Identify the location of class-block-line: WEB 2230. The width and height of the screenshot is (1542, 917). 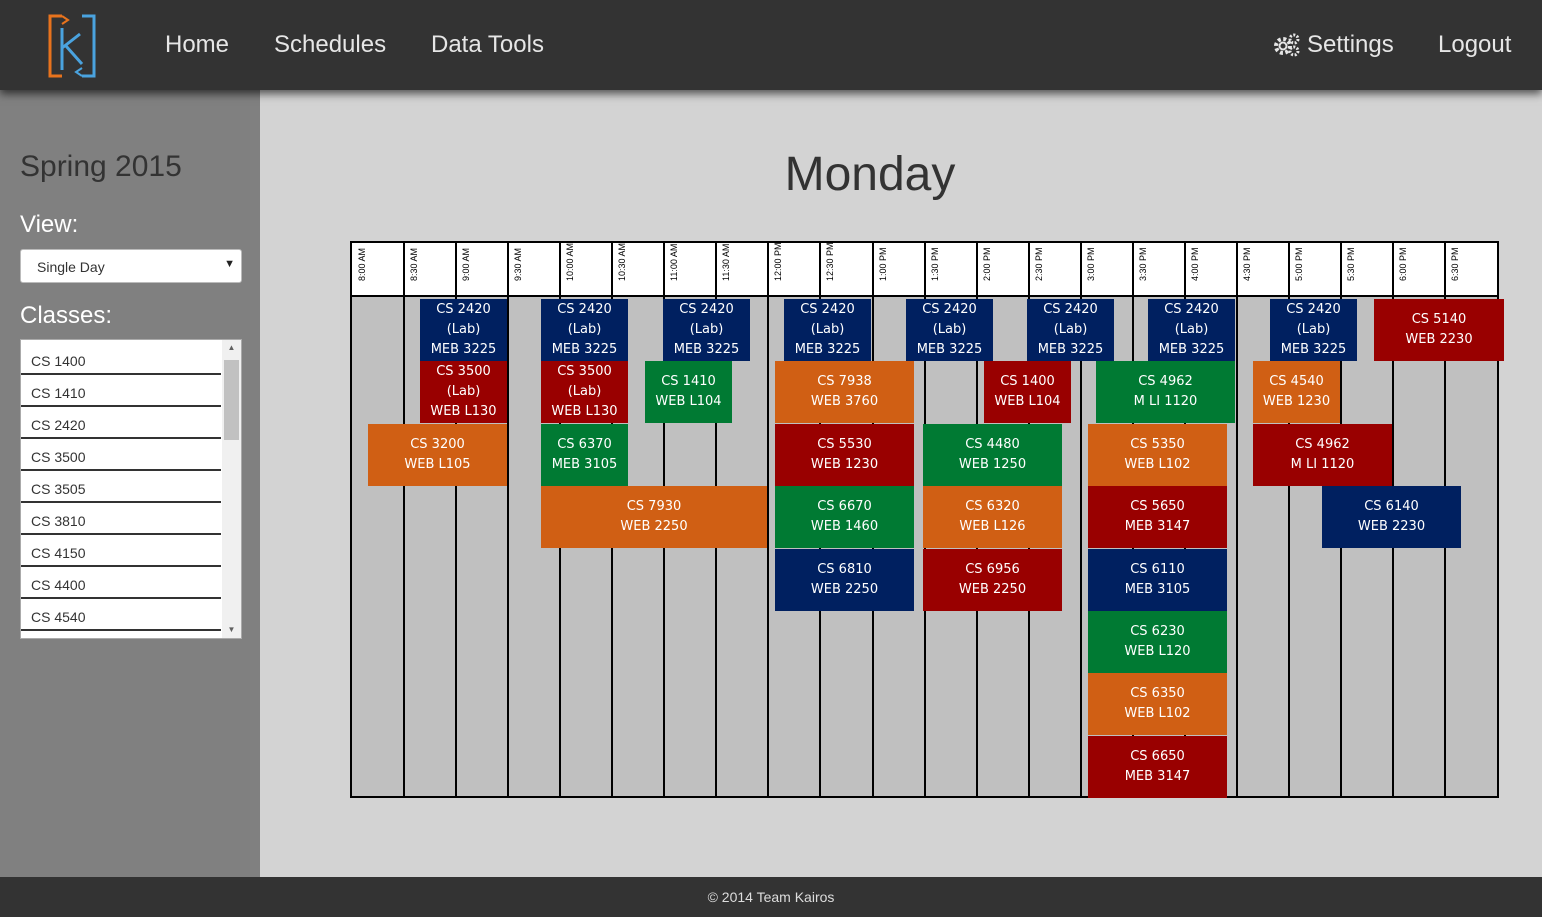
(1439, 339).